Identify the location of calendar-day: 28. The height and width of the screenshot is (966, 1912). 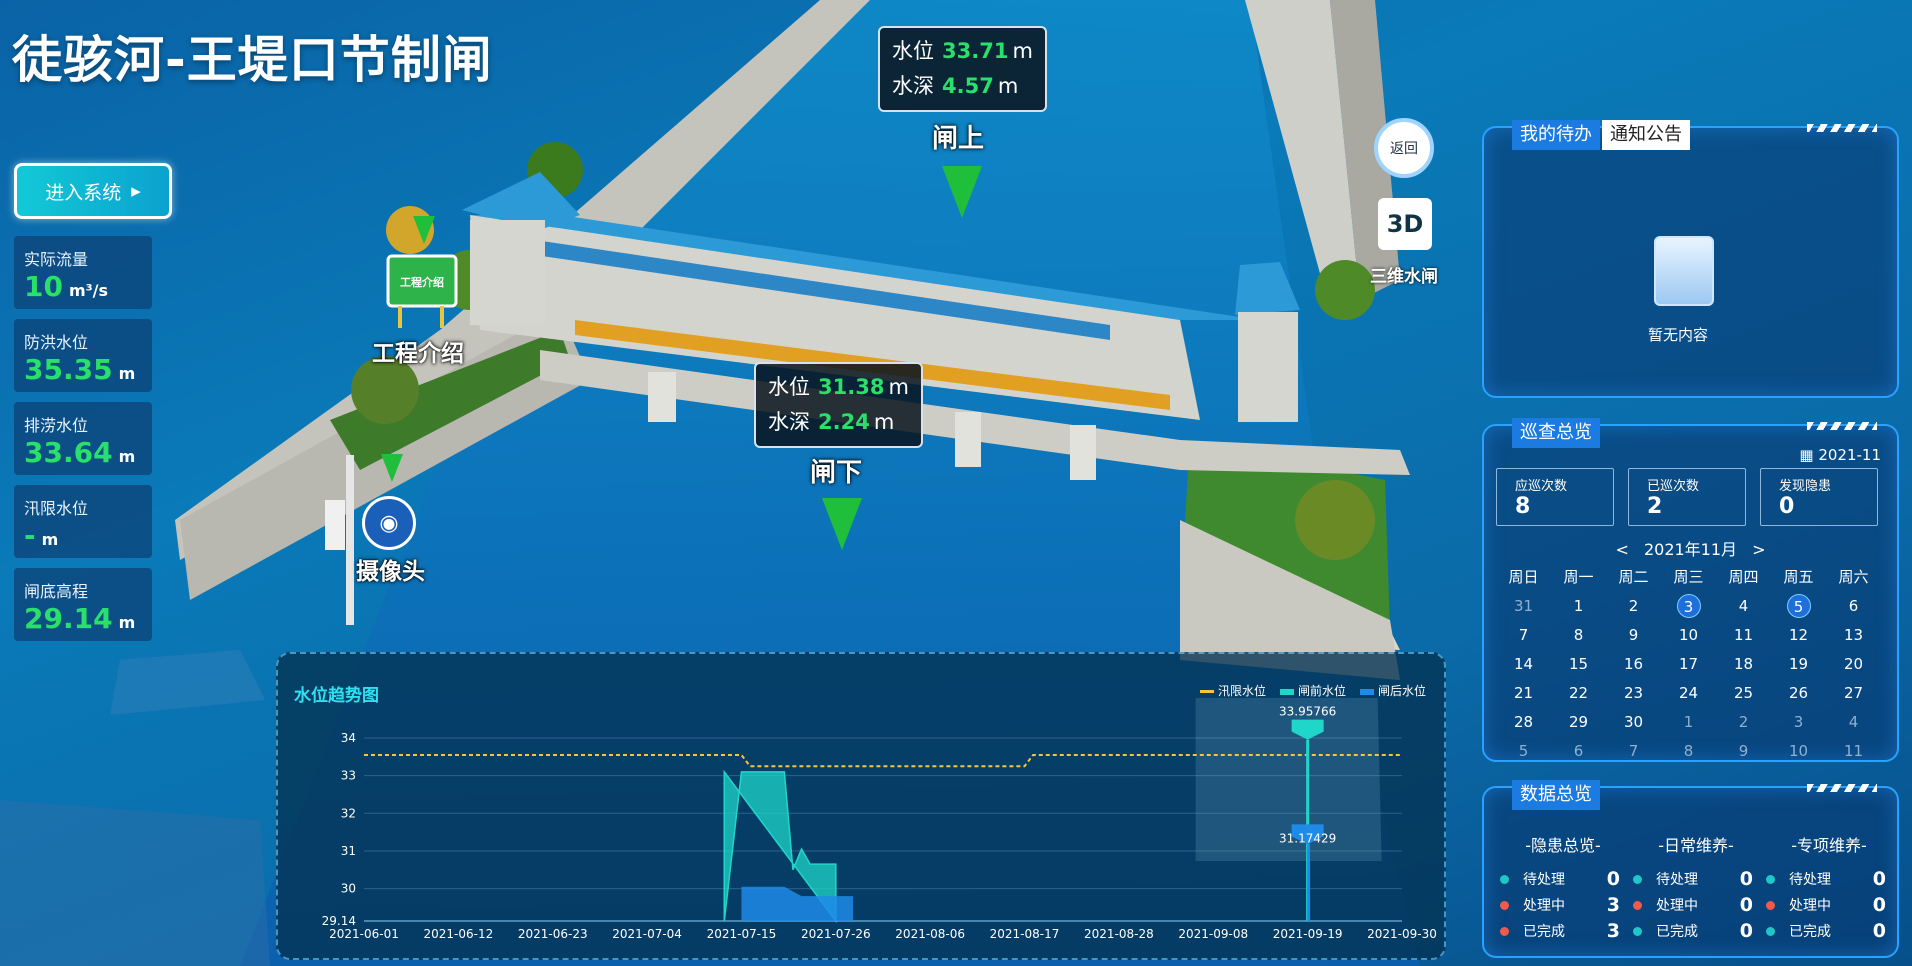
(1523, 721).